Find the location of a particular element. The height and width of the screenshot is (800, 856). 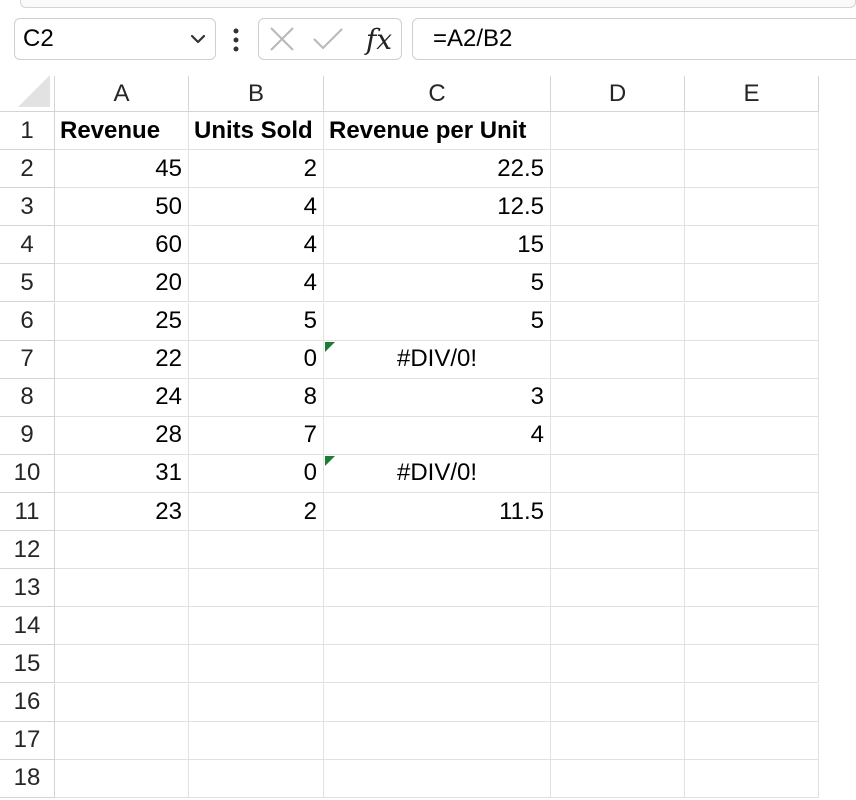

row-header-8: 8 is located at coordinates (27, 397).